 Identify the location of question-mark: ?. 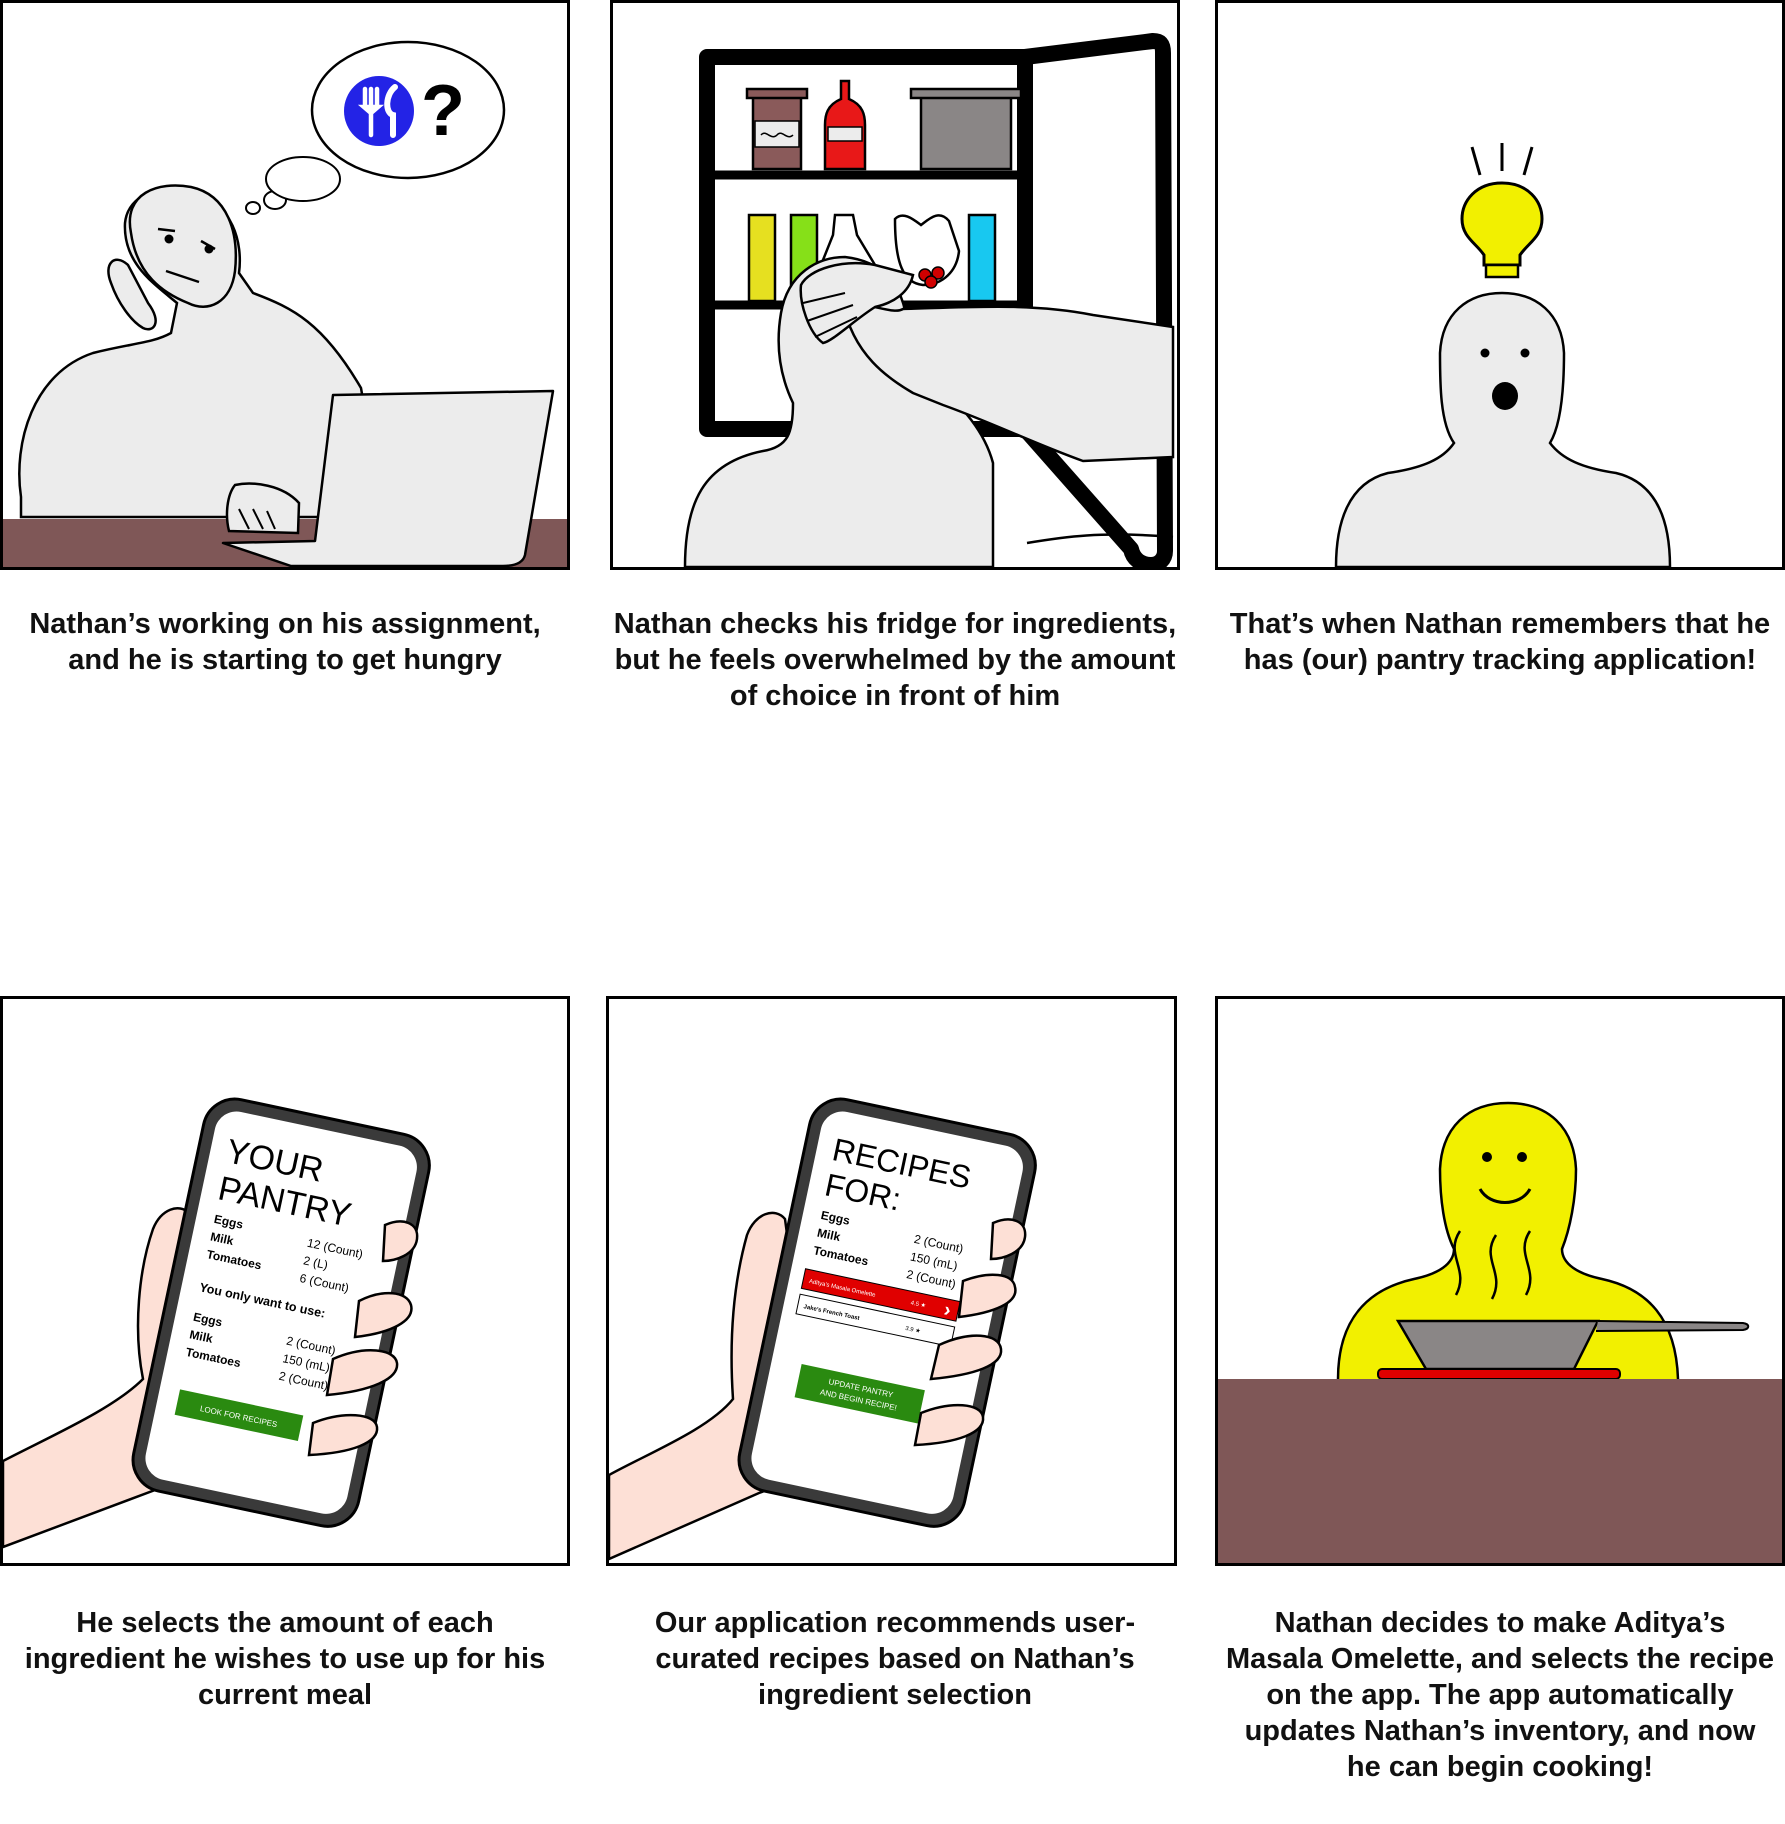
(443, 111).